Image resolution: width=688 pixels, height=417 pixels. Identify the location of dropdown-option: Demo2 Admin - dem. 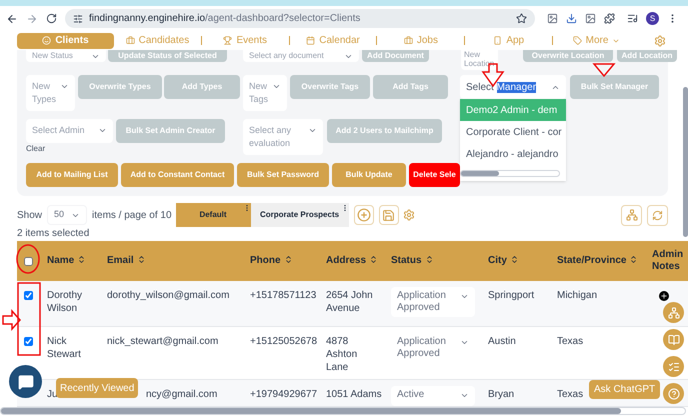
(513, 110).